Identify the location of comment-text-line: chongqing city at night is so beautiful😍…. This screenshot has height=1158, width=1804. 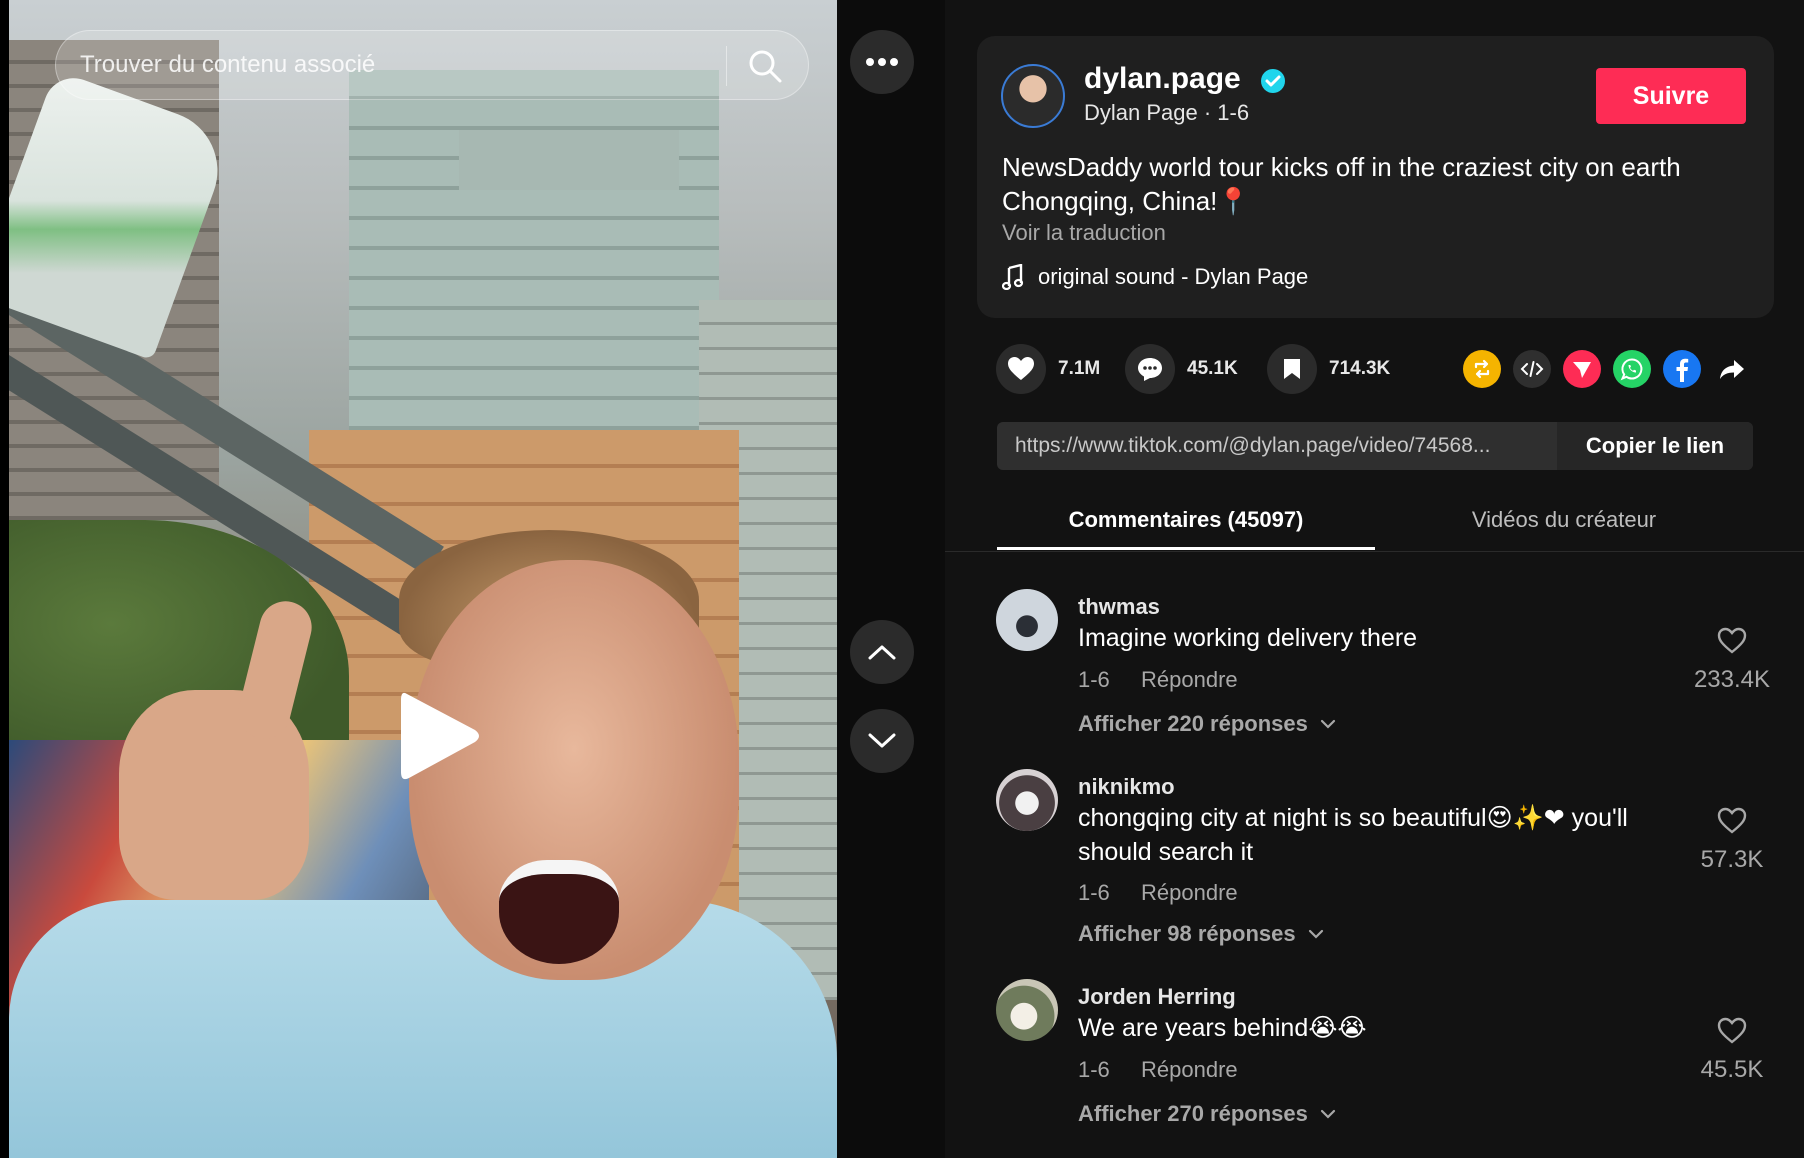
(1353, 818).